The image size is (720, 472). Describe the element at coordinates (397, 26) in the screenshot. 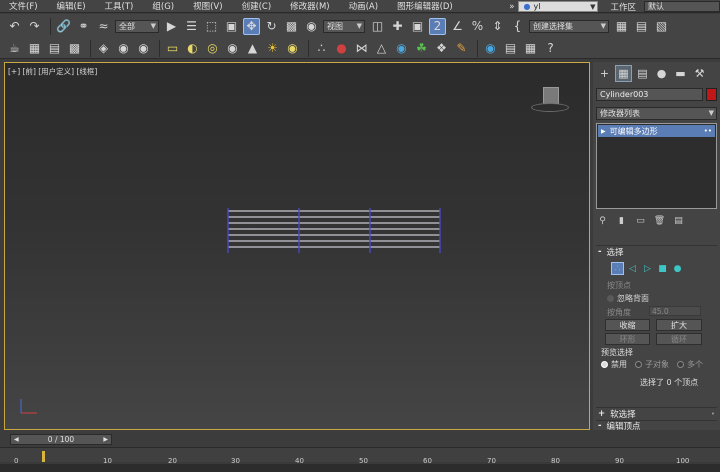

I see `select-manipulate-icon: ✚` at that location.